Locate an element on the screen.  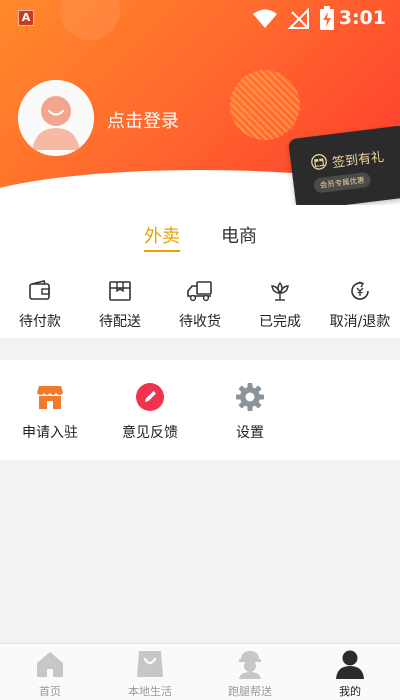
tab-ecommerce: 电商 is located at coordinates (239, 235).